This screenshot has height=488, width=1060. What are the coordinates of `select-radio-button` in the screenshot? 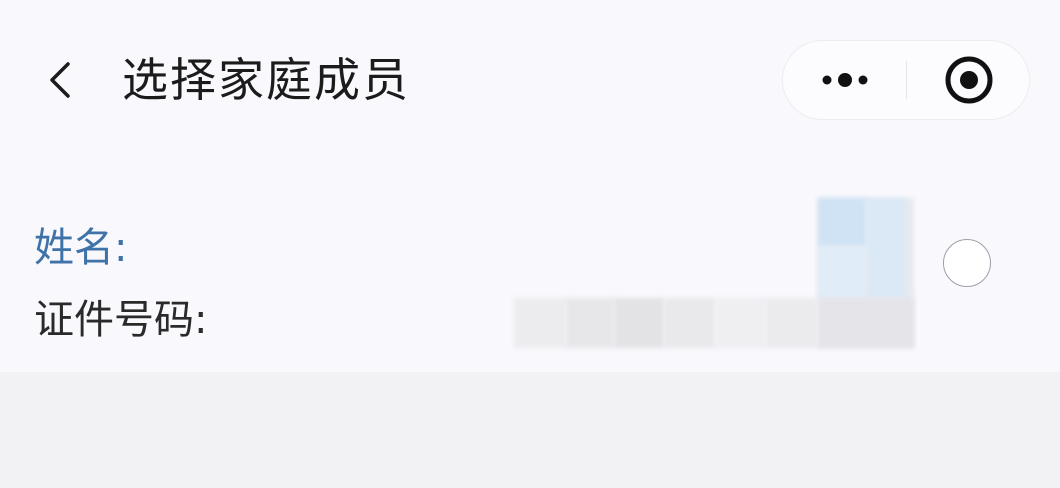 It's located at (967, 263).